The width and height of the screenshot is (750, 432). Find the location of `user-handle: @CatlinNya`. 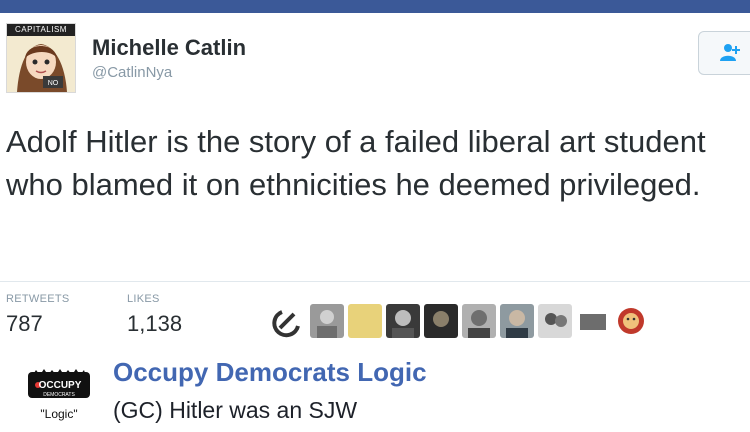

user-handle: @CatlinNya is located at coordinates (132, 72).